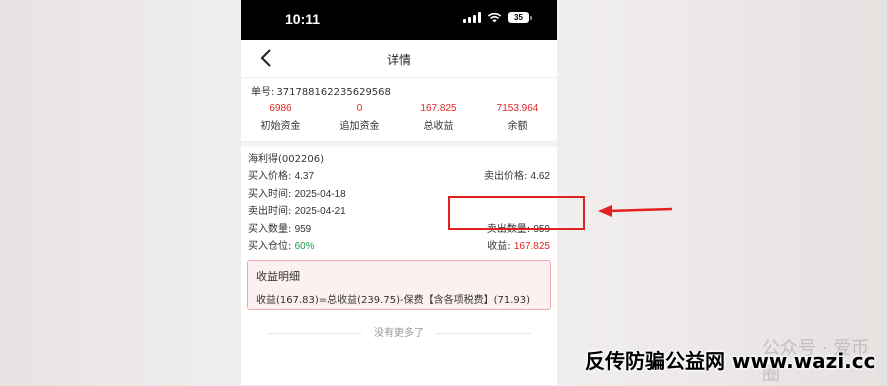 Image resolution: width=887 pixels, height=386 pixels. What do you see at coordinates (278, 276) in the screenshot?
I see `profit-breakdown-title: 收益明细` at bounding box center [278, 276].